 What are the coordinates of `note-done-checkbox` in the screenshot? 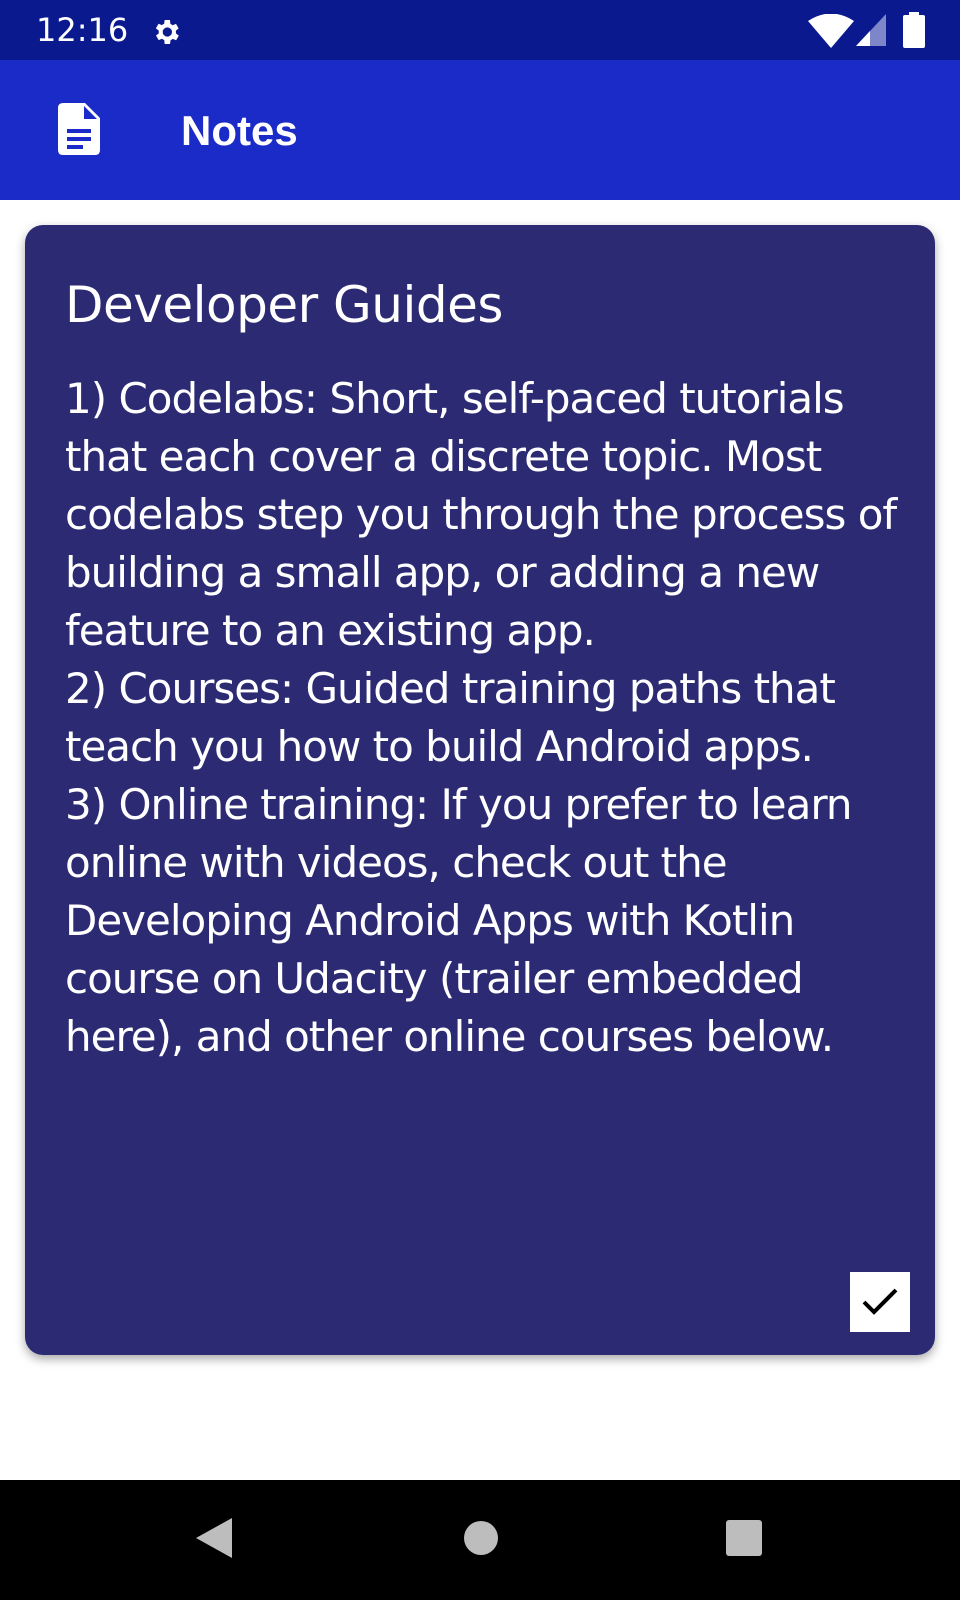 It's located at (880, 1302).